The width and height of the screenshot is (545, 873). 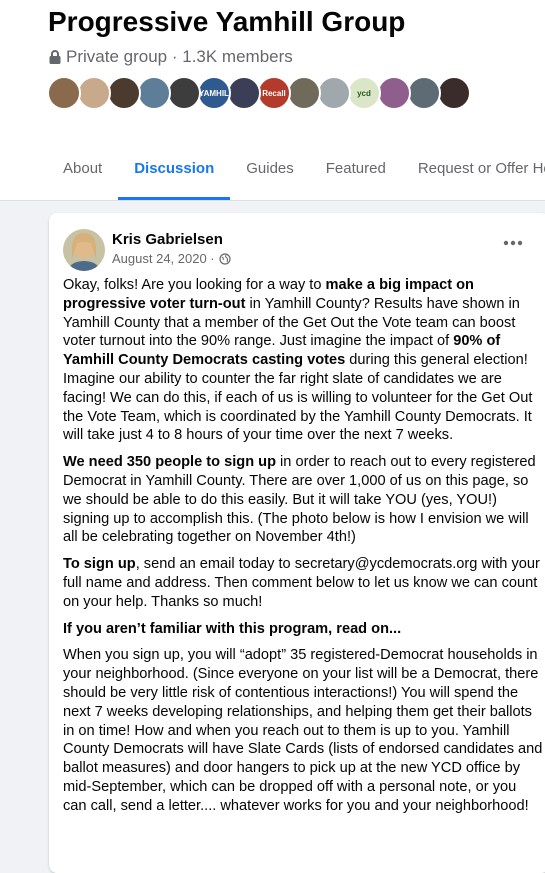 I want to click on member-avatar-label: YAMHILL, so click(x=215, y=93).